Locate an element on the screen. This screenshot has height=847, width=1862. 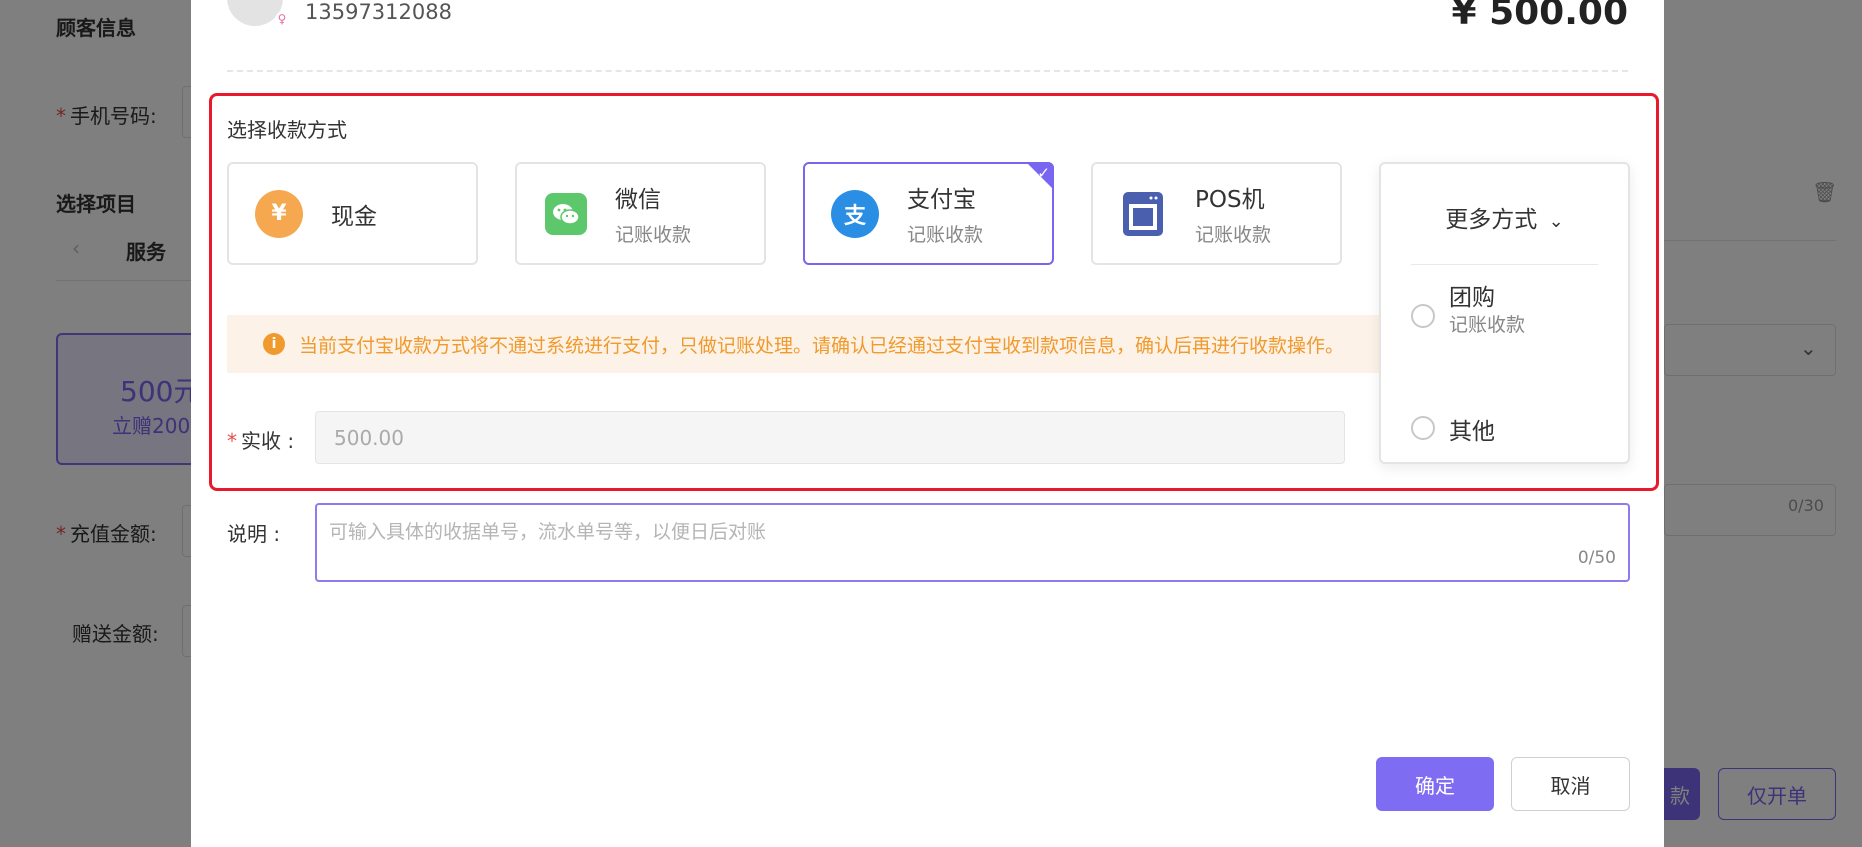
female-icon: ♀ is located at coordinates (282, 19).